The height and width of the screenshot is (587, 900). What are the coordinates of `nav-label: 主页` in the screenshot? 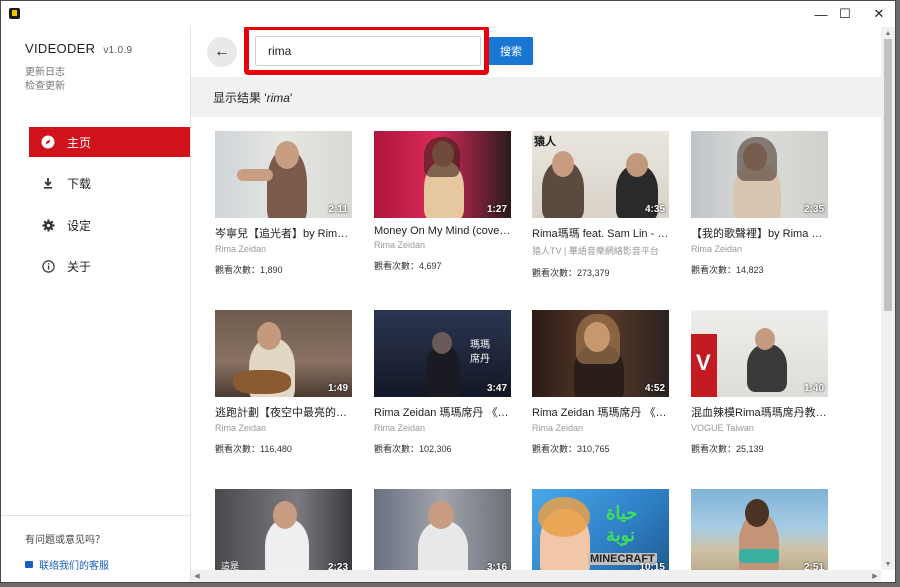 It's located at (79, 142).